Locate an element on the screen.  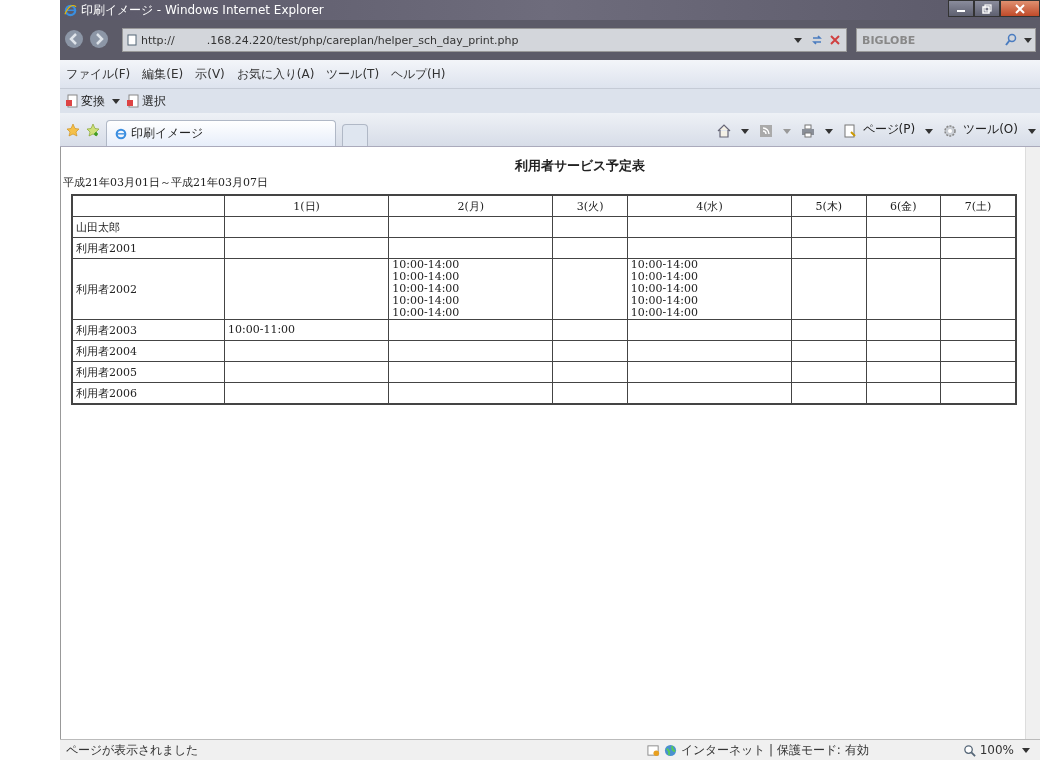
restore-icon is located at coordinates (987, 8).